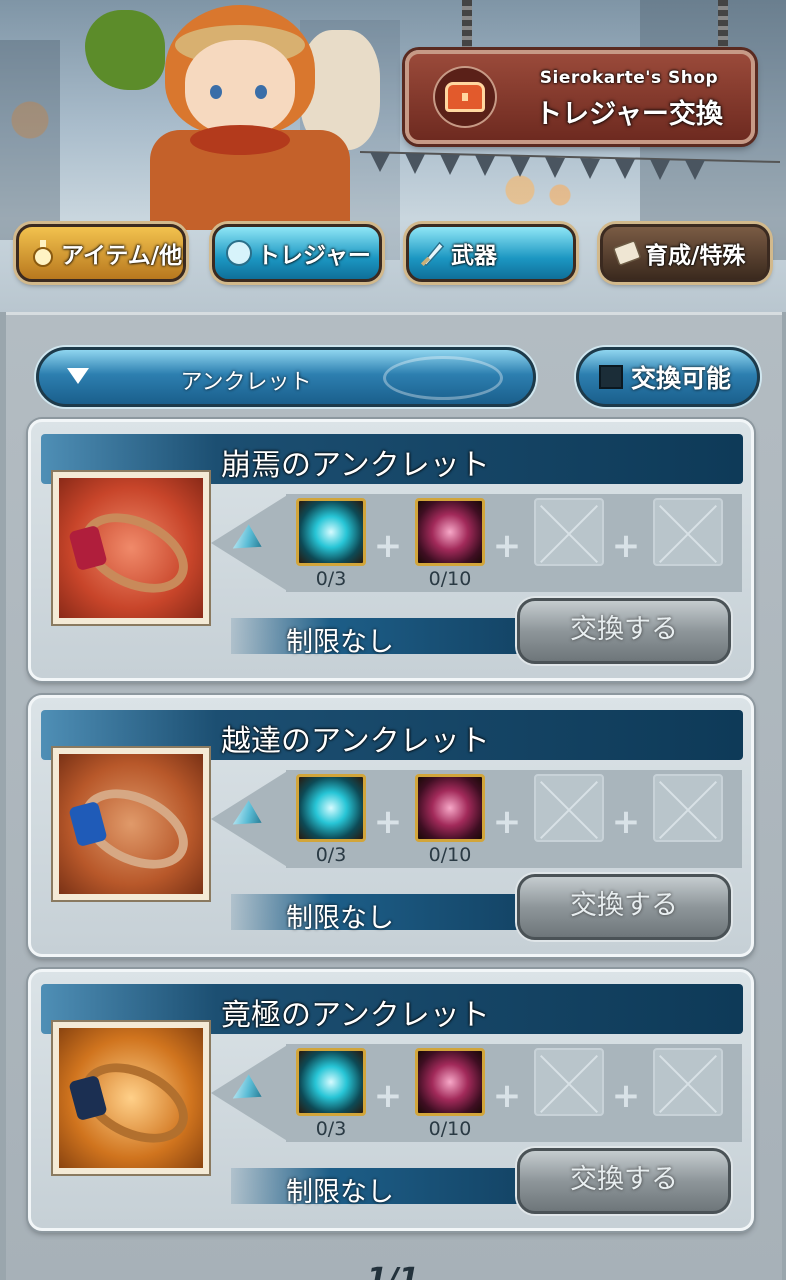 The width and height of the screenshot is (786, 1280). I want to click on tab-items-other: アイテム/他, so click(101, 253).